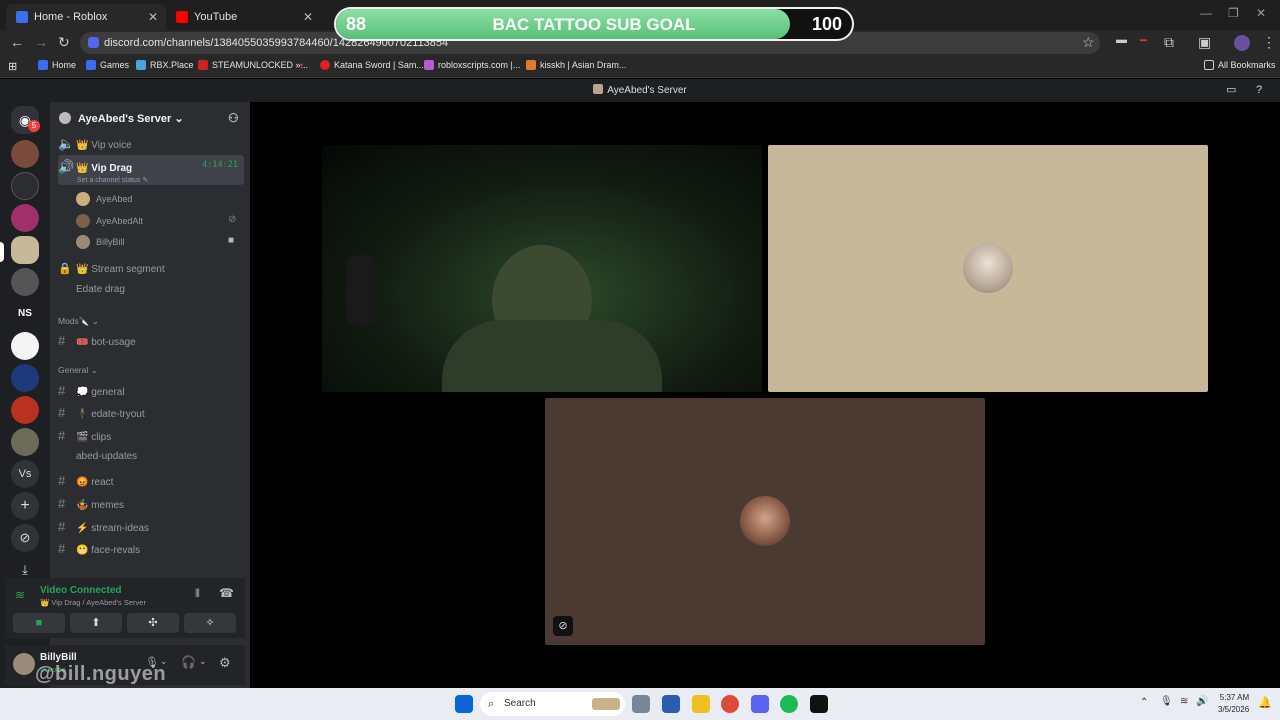 The image size is (1280, 720). I want to click on add-server-icon: +, so click(25, 506).